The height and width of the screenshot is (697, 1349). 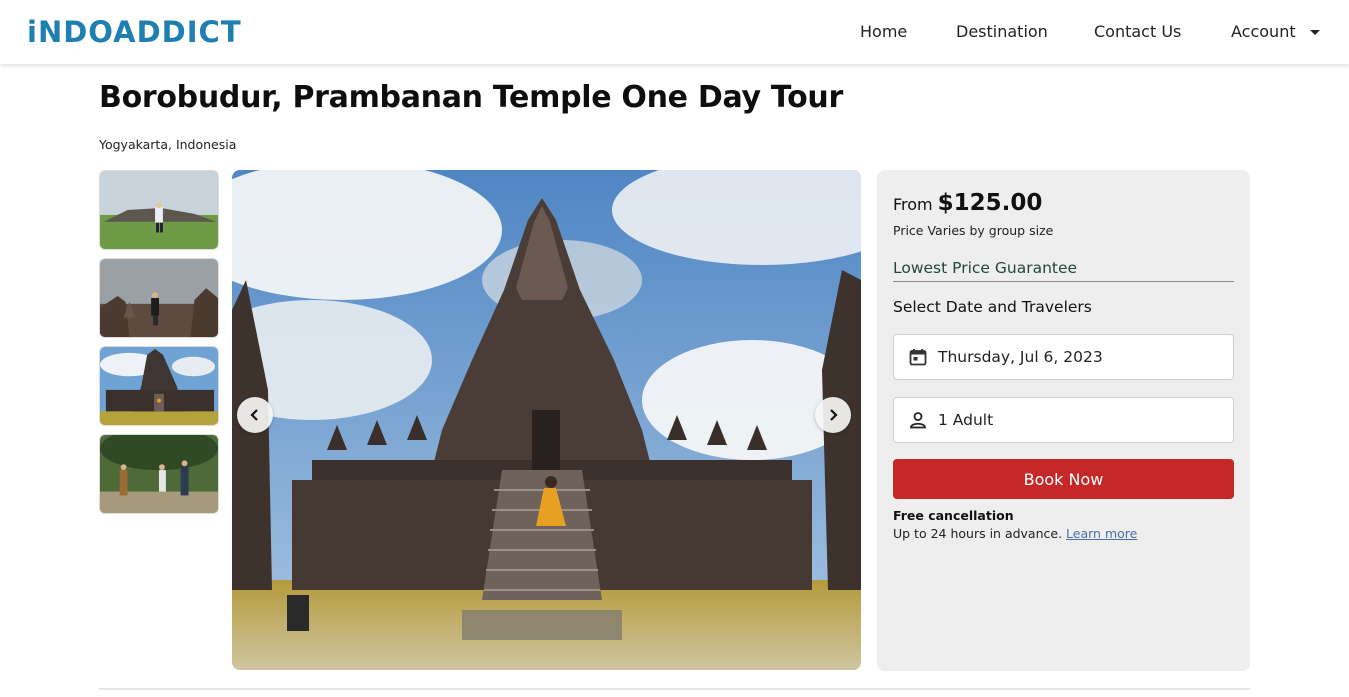 I want to click on tour-price: $125.00, so click(x=990, y=203).